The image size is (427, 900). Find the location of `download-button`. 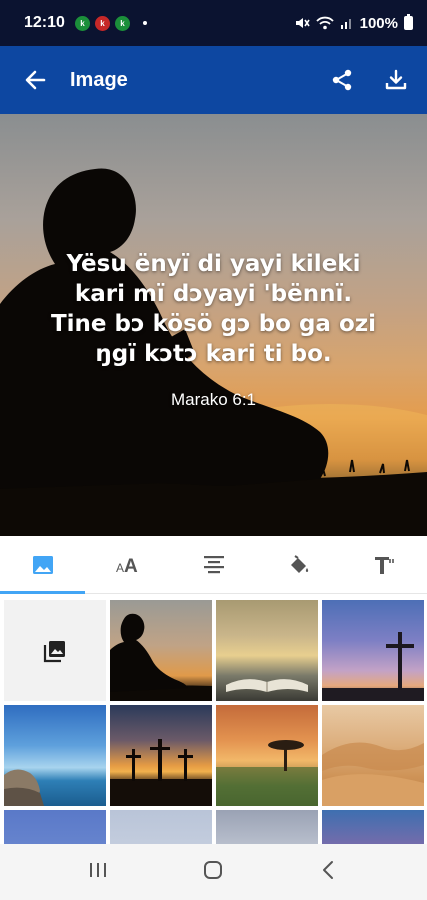

download-button is located at coordinates (396, 80).